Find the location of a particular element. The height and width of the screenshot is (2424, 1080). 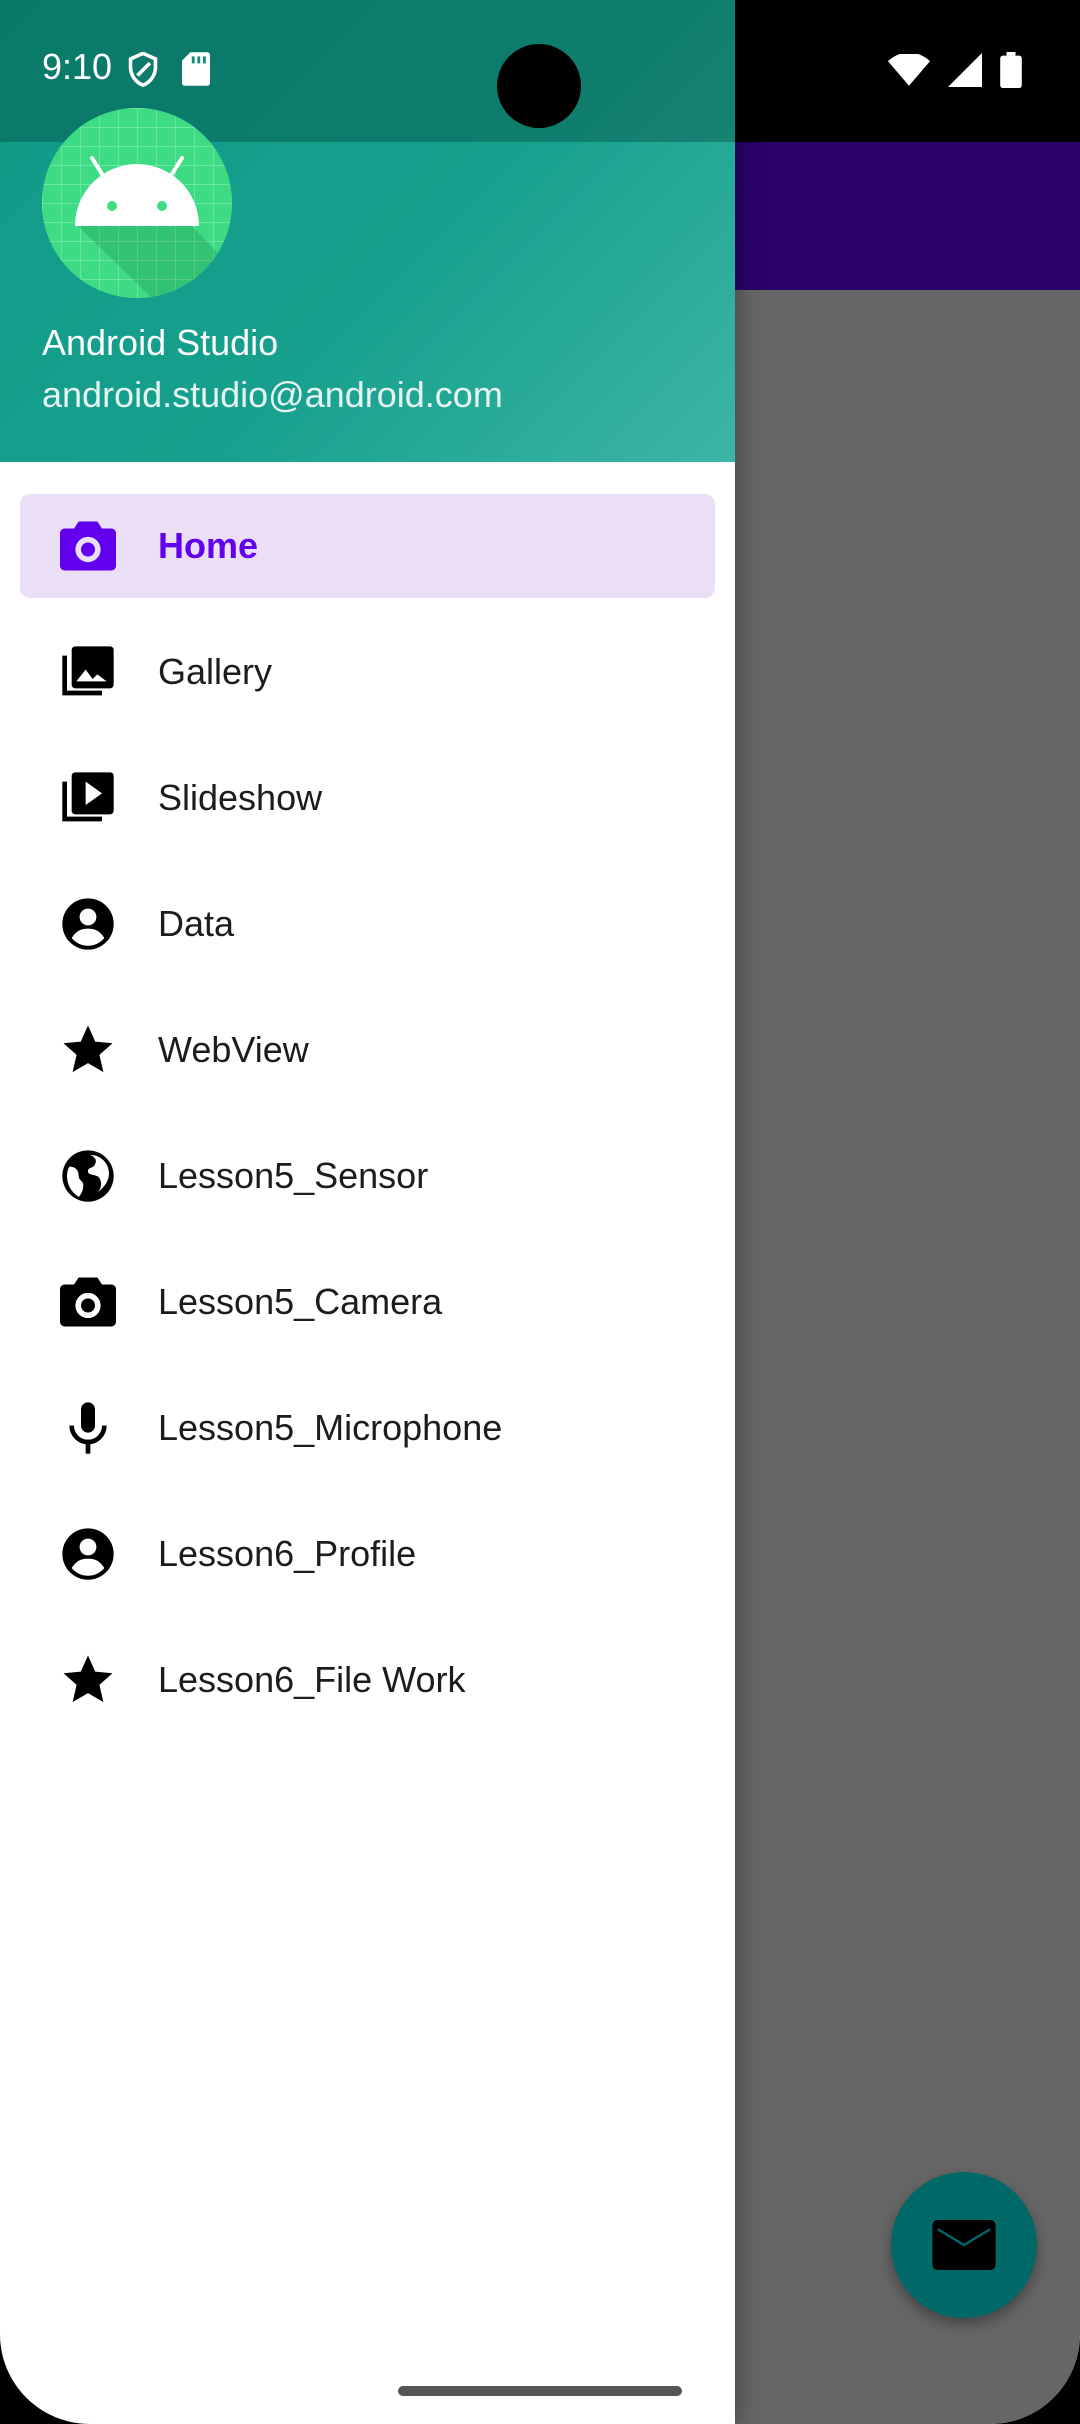

menu-item-label: Lesson6_Profile is located at coordinates (287, 1553).